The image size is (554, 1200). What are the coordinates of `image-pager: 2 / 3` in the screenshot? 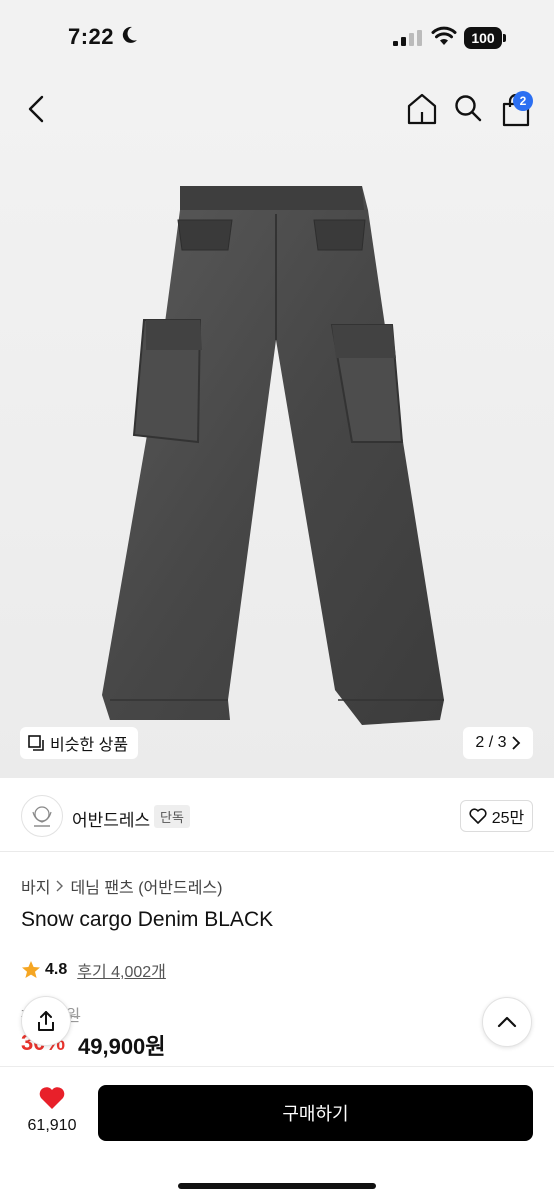 It's located at (498, 743).